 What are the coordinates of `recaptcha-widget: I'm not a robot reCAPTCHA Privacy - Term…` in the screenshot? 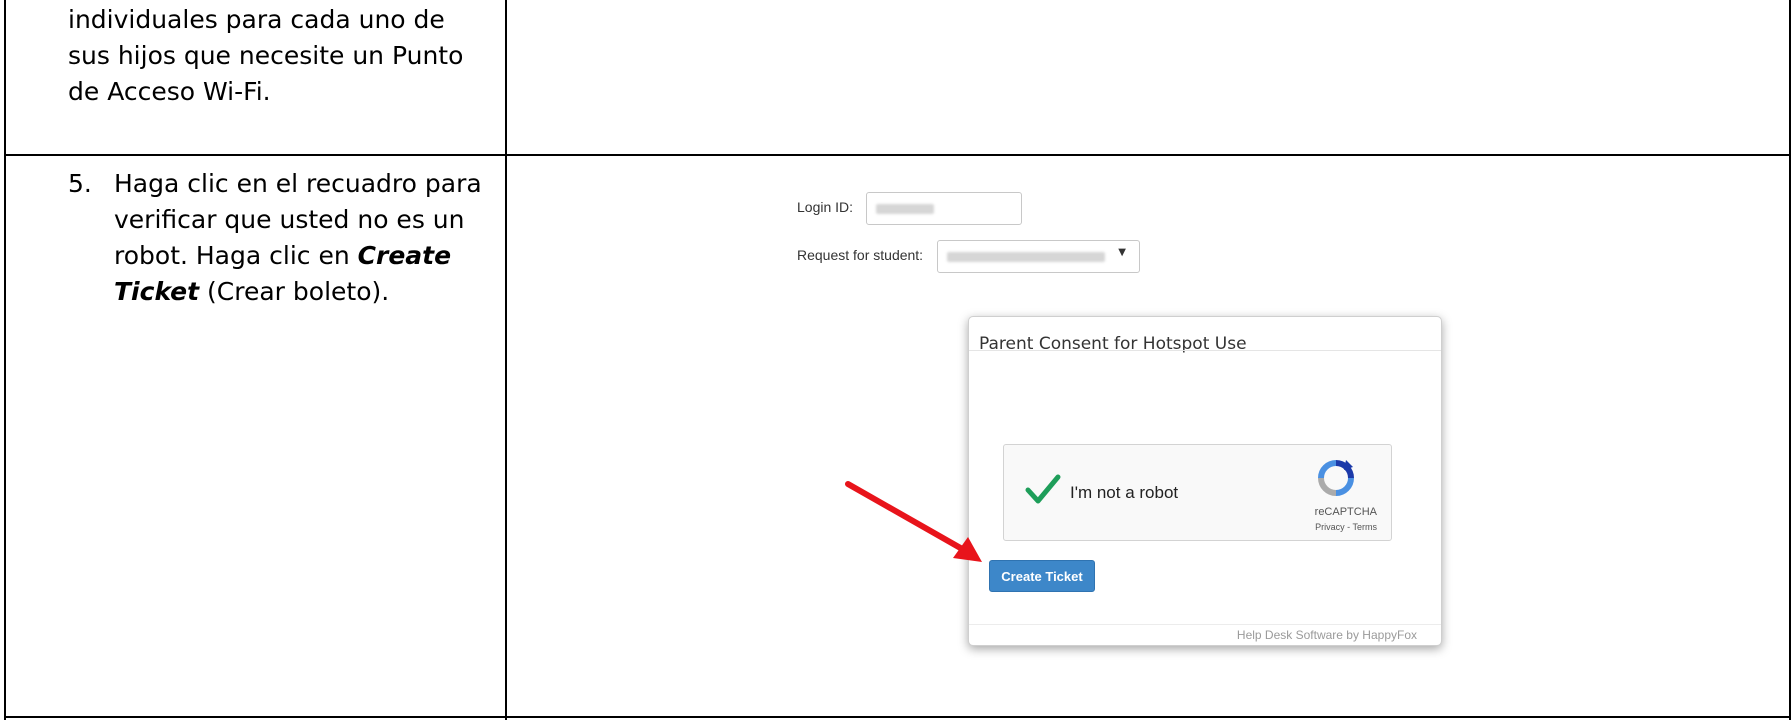 It's located at (1197, 492).